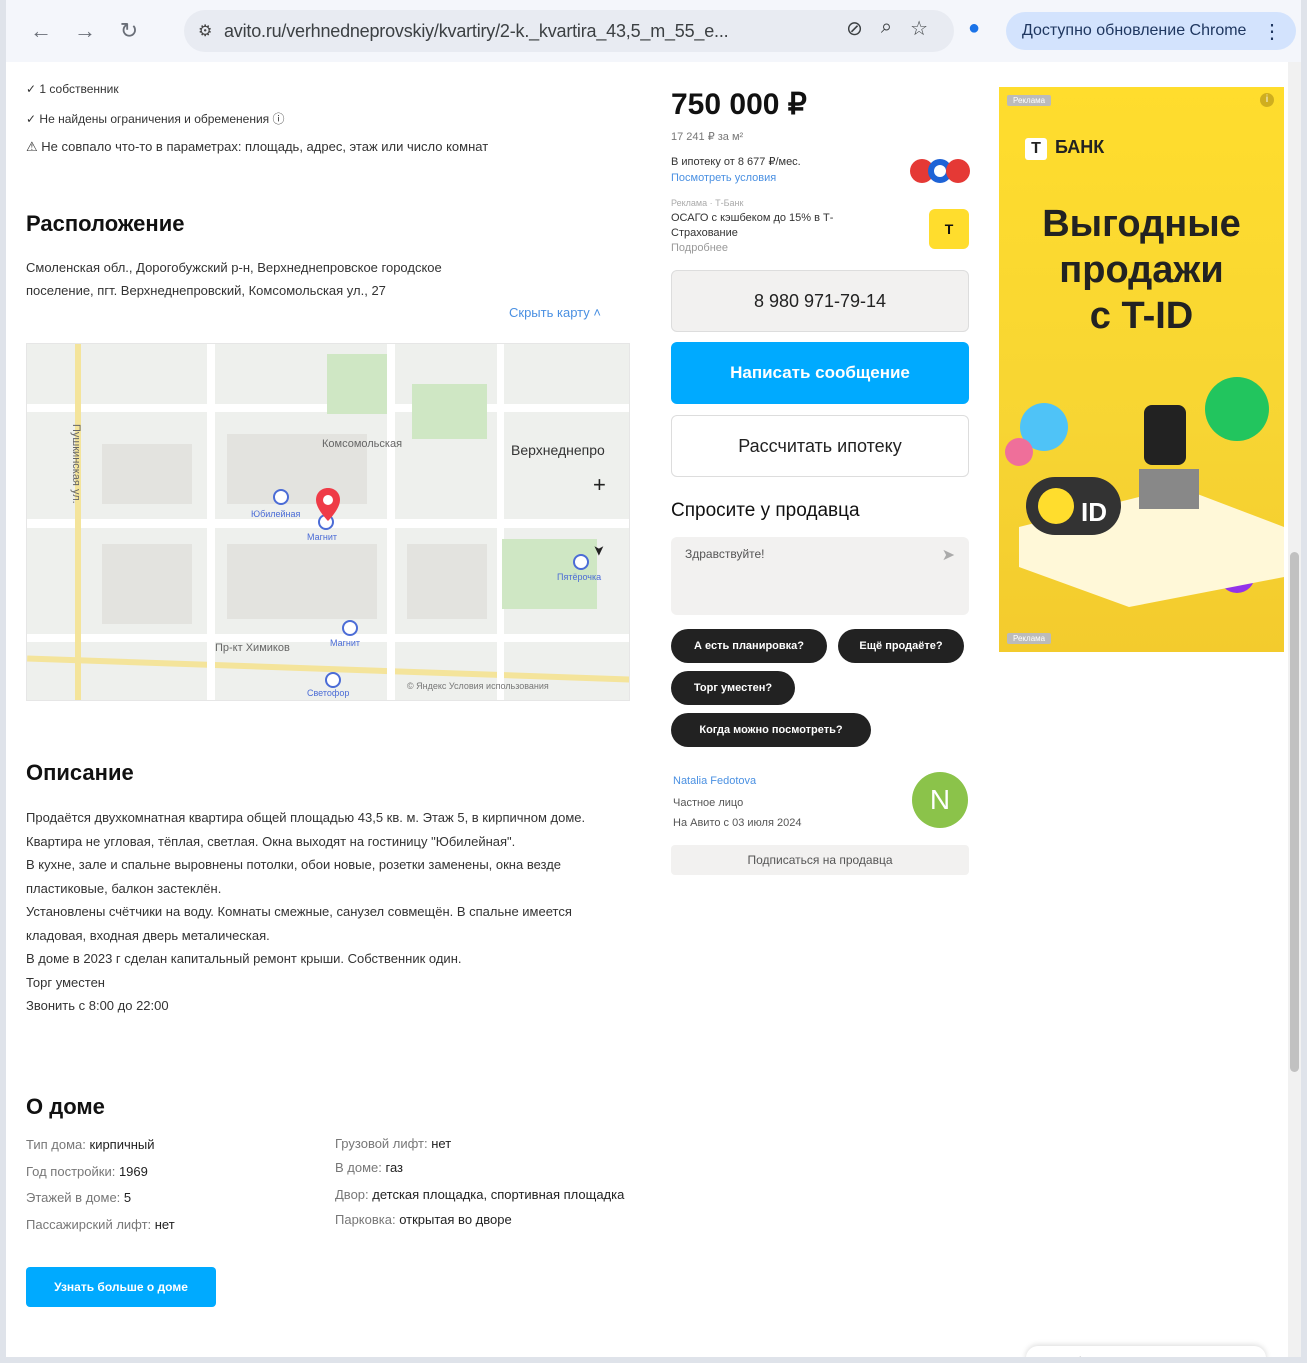 This screenshot has width=1307, height=1363. Describe the element at coordinates (599, 485) in the screenshot. I see `zoom-in-icon: +` at that location.